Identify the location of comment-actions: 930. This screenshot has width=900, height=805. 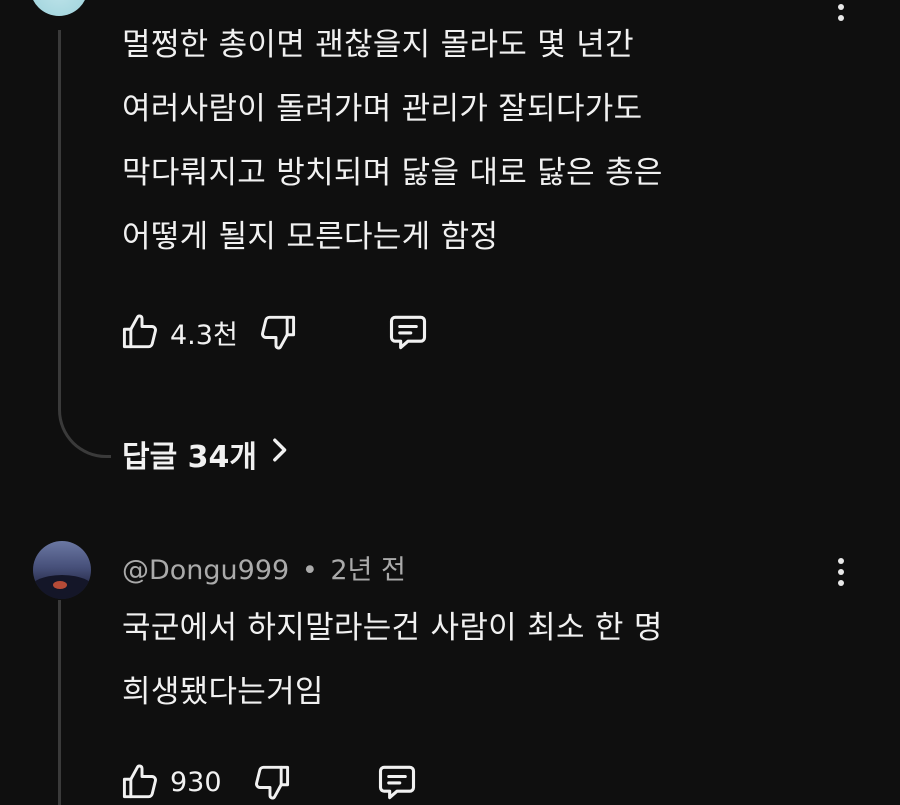
(269, 782).